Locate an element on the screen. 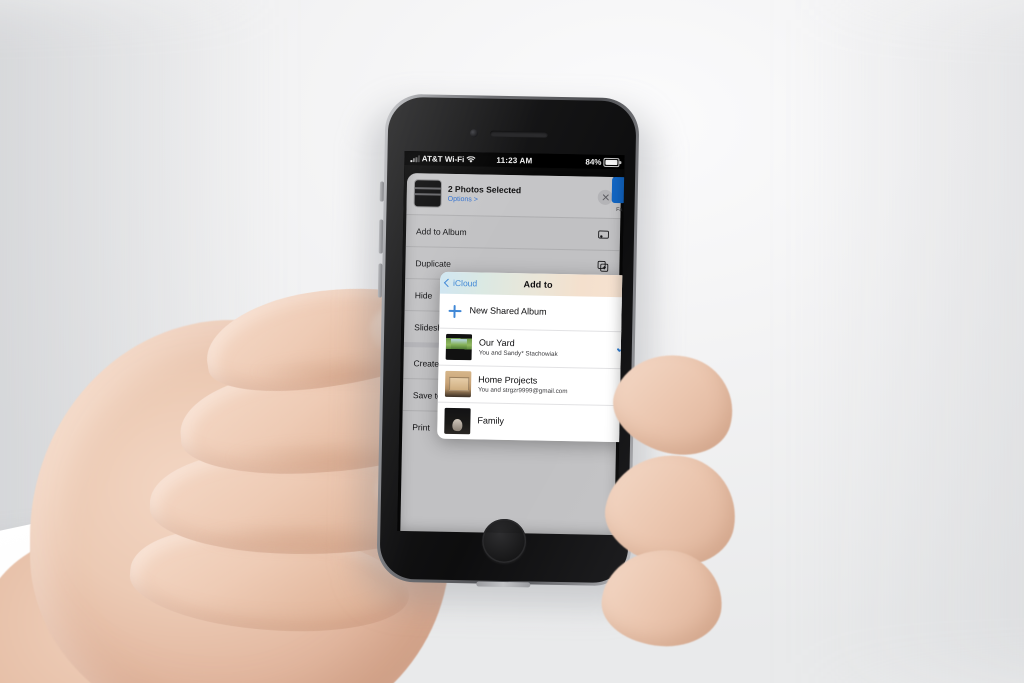 The width and height of the screenshot is (1024, 683). album-thumbnail-cat is located at coordinates (457, 421).